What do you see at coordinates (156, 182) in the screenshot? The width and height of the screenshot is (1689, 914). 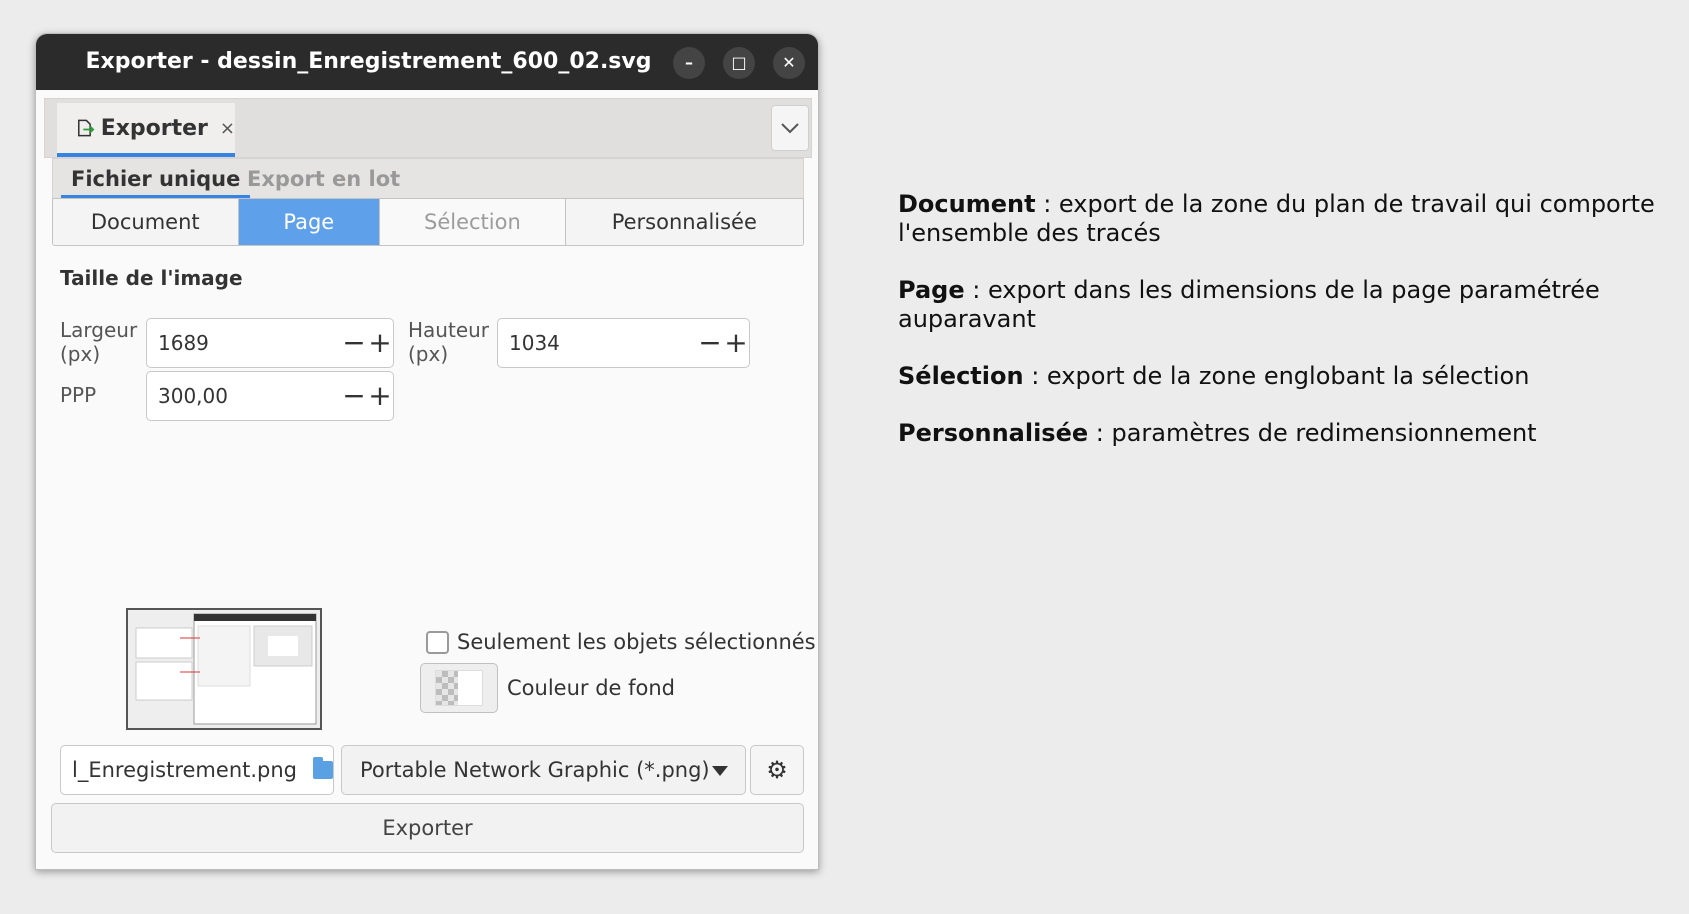 I see `tab-single-file: Fichier unique` at bounding box center [156, 182].